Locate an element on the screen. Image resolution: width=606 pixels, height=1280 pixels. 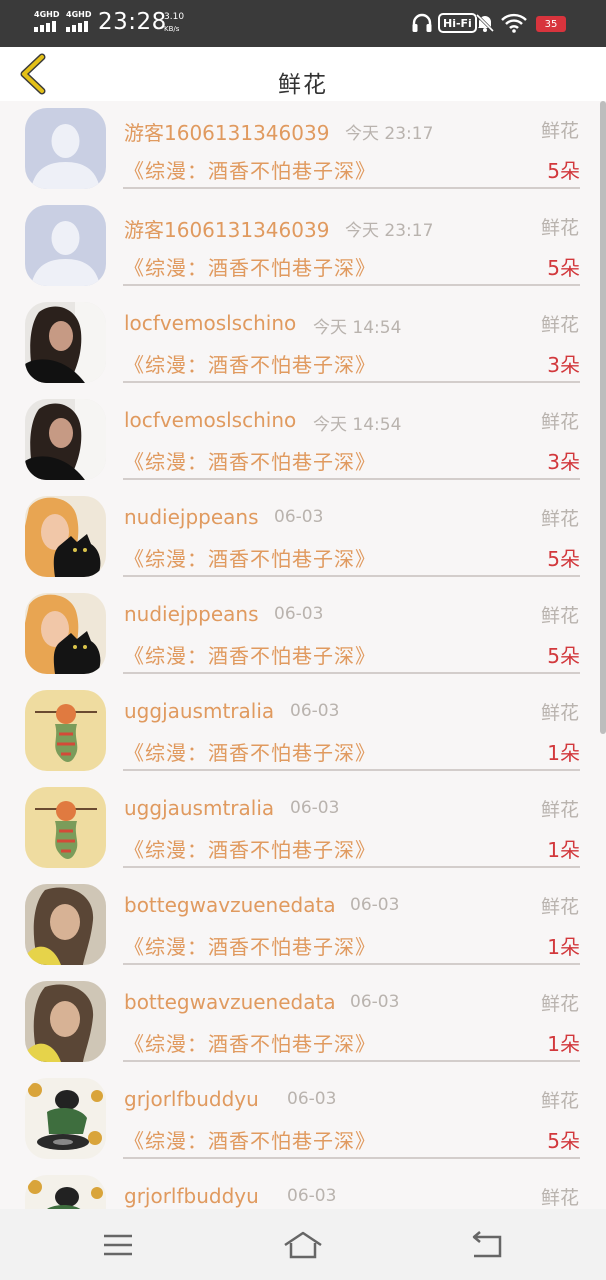
signal-icon is located at coordinates (45, 26).